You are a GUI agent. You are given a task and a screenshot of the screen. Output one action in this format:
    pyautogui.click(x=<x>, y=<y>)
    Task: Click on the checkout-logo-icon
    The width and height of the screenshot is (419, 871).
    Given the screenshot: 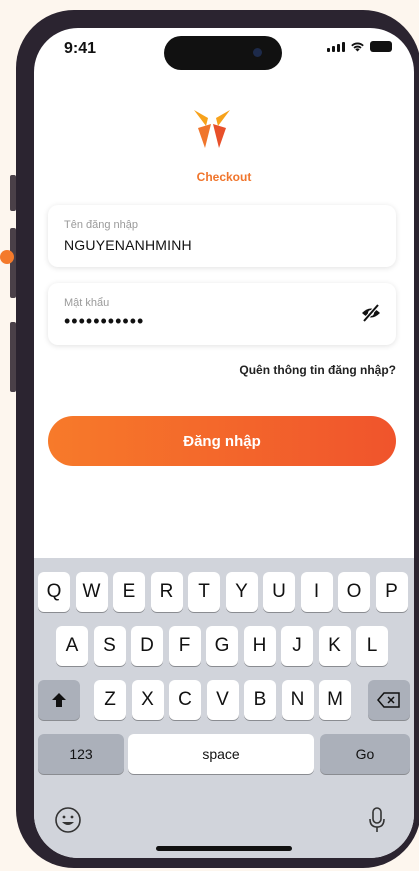 What is the action you would take?
    pyautogui.click(x=212, y=129)
    